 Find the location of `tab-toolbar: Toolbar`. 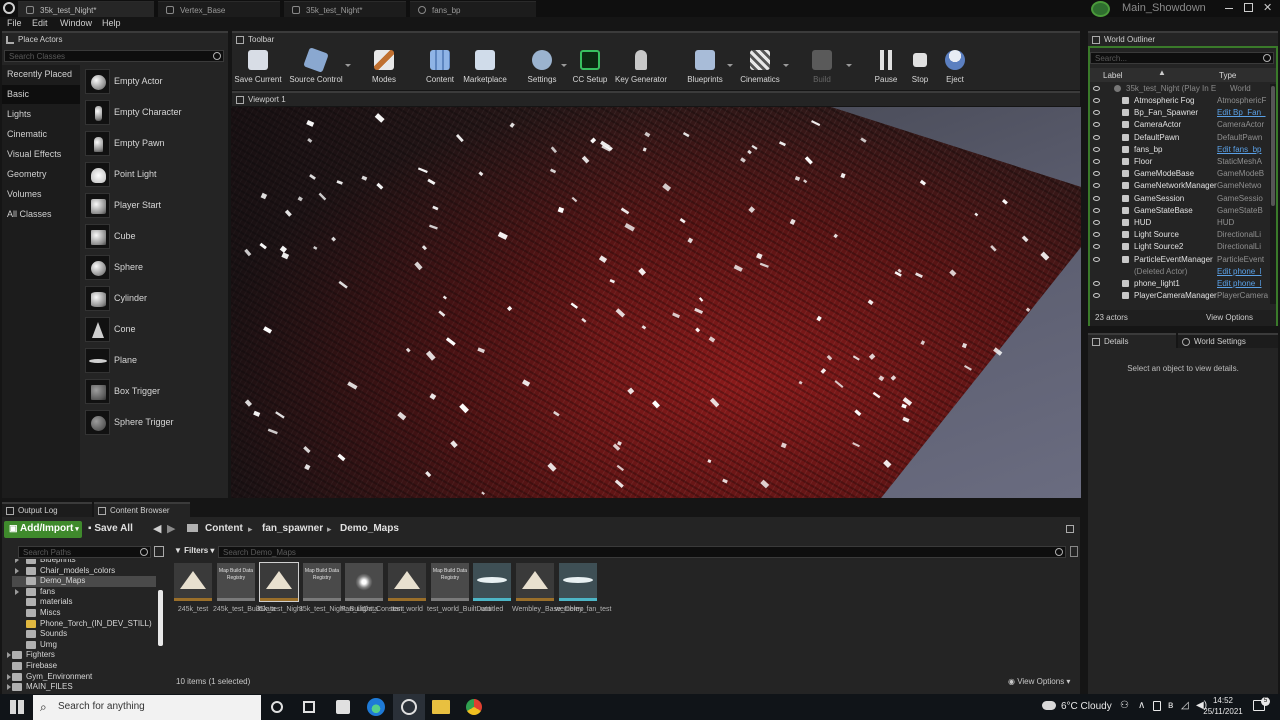

tab-toolbar: Toolbar is located at coordinates (656, 38).